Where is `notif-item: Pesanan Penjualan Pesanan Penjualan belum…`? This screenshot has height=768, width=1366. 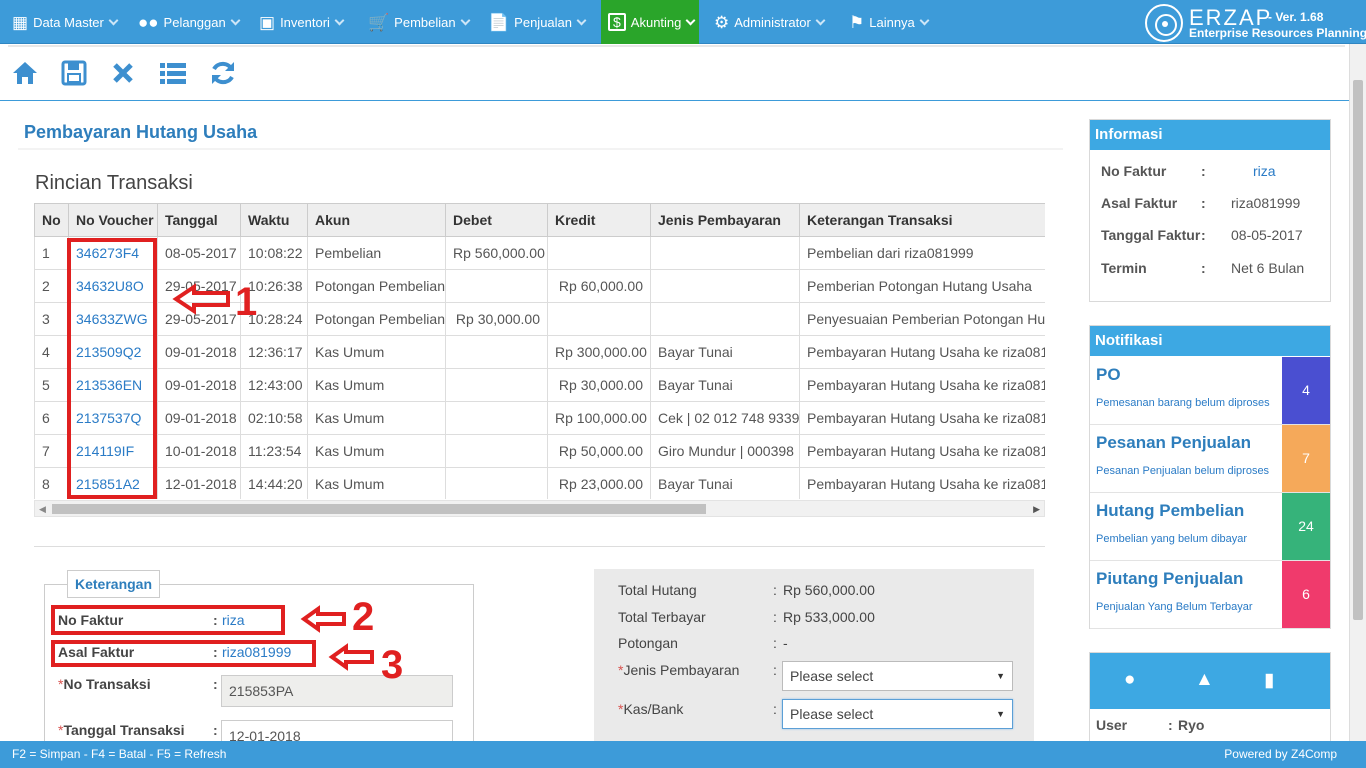
notif-item: Pesanan Penjualan Pesanan Penjualan belum… is located at coordinates (1210, 459).